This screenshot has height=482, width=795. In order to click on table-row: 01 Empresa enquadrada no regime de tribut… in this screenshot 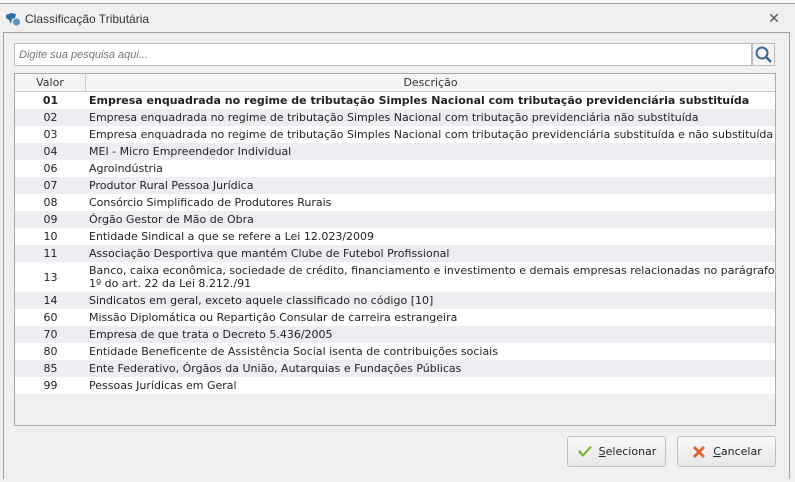, I will do `click(395, 100)`.